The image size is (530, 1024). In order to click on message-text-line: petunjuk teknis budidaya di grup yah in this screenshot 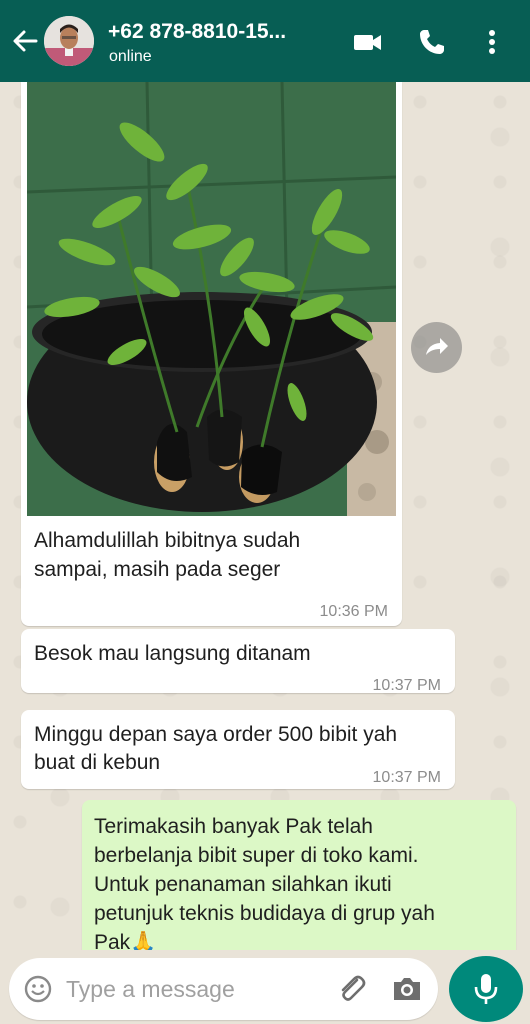, I will do `click(264, 913)`.